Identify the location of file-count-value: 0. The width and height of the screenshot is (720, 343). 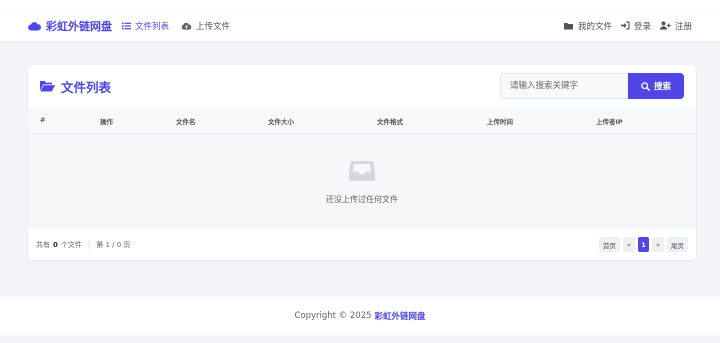
(55, 244).